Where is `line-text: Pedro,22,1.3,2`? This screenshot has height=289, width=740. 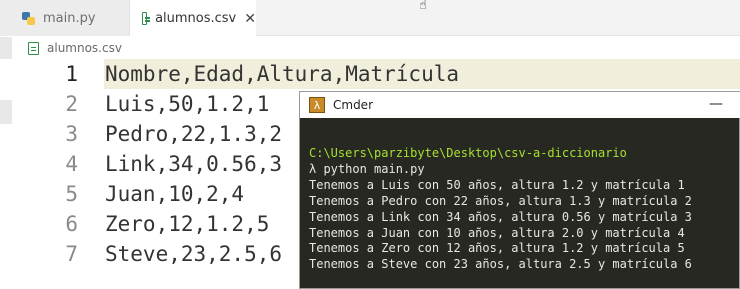
line-text: Pedro,22,1.3,2 is located at coordinates (194, 134).